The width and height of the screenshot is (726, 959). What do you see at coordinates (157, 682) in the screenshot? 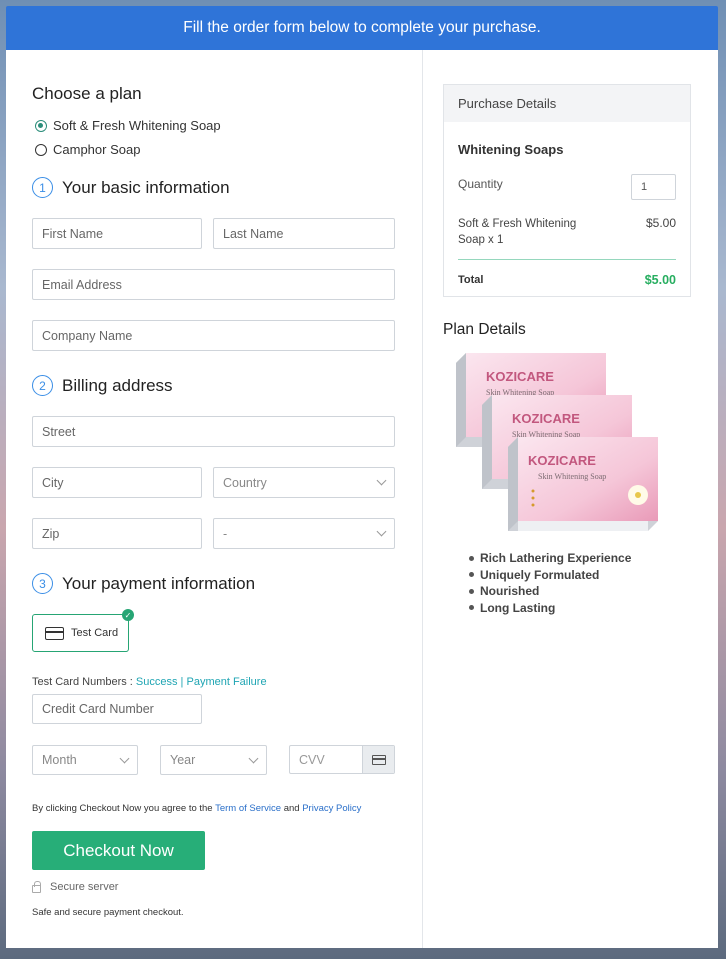
I see `success-link: Success` at bounding box center [157, 682].